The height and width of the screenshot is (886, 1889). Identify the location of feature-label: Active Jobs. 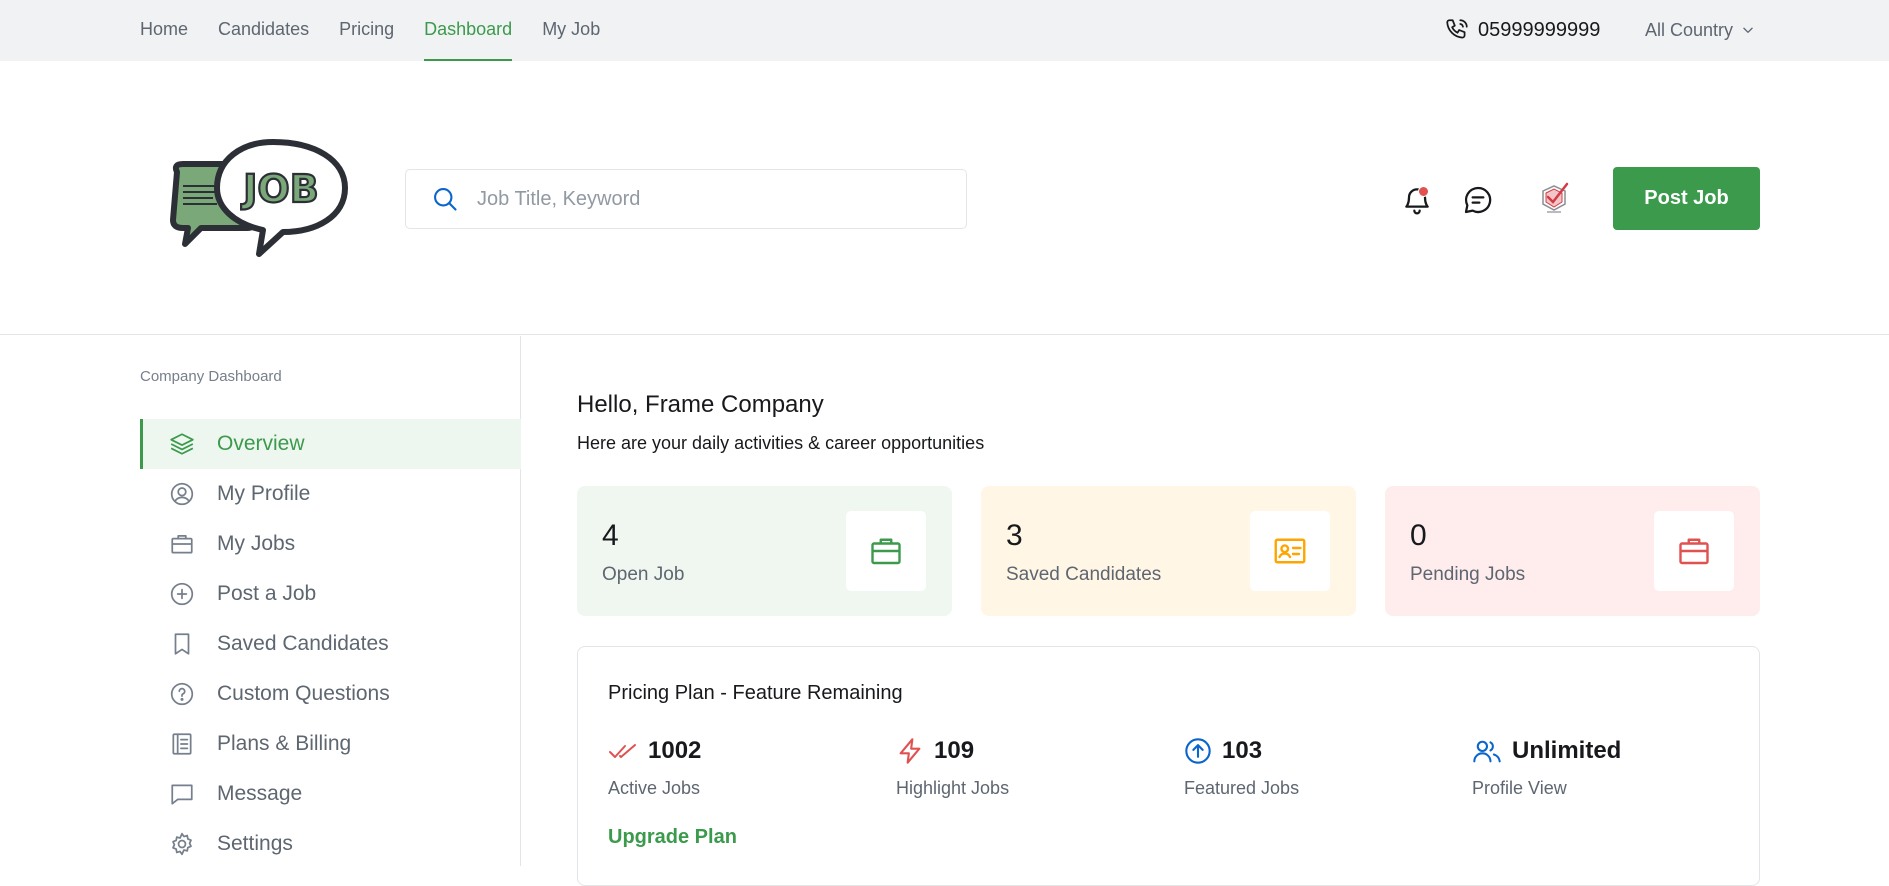
(654, 788).